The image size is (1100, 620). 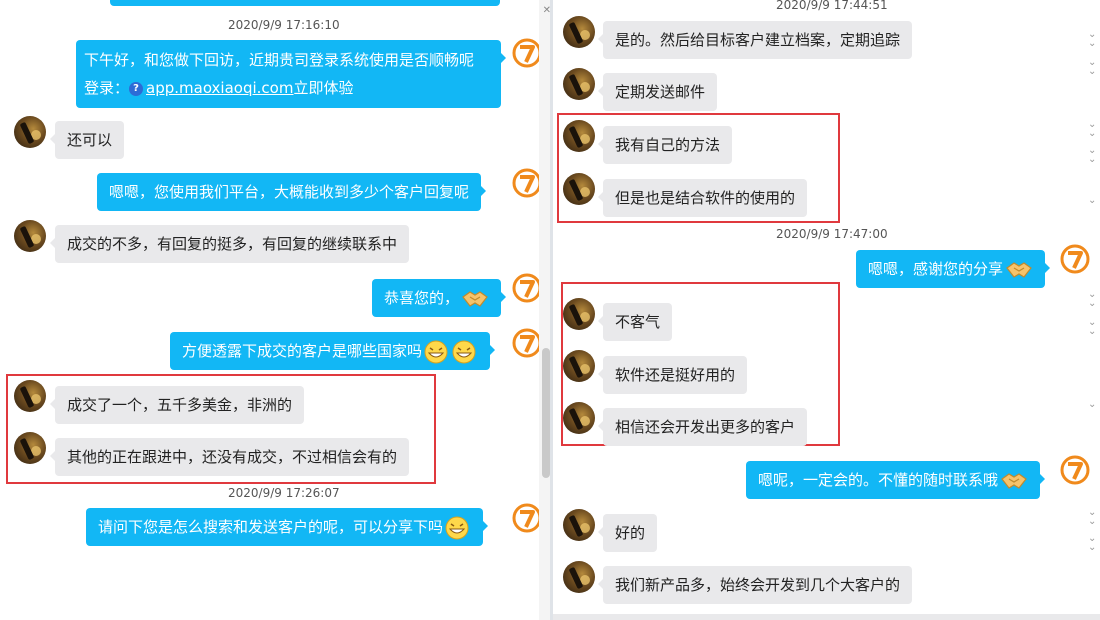 What do you see at coordinates (702, 198) in the screenshot?
I see `message-incoming: 但是也是结合软件的使用的` at bounding box center [702, 198].